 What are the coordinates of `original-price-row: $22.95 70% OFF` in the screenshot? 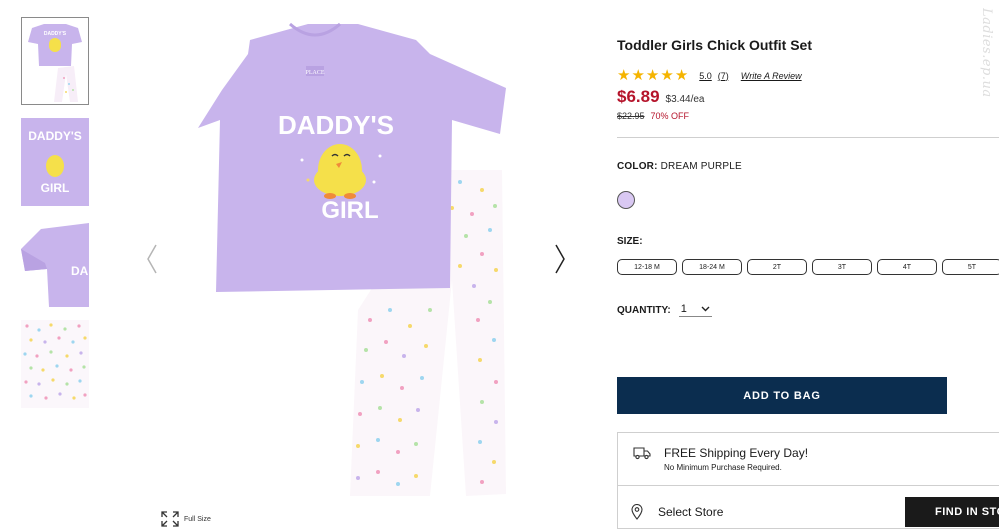 It's located at (653, 116).